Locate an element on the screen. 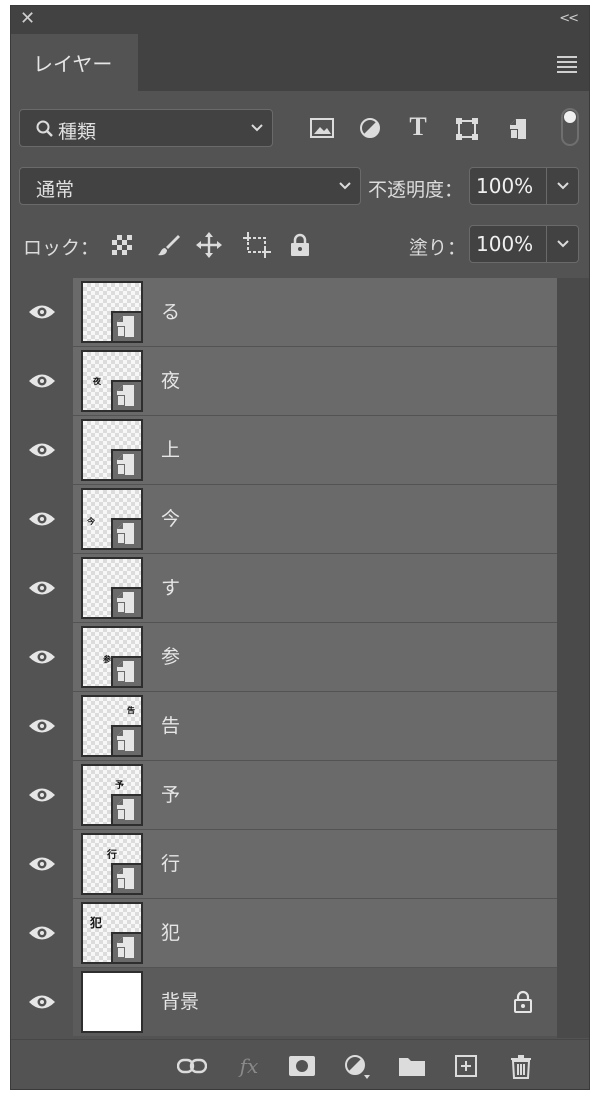  layer-thumbnail: 夜 is located at coordinates (112, 381).